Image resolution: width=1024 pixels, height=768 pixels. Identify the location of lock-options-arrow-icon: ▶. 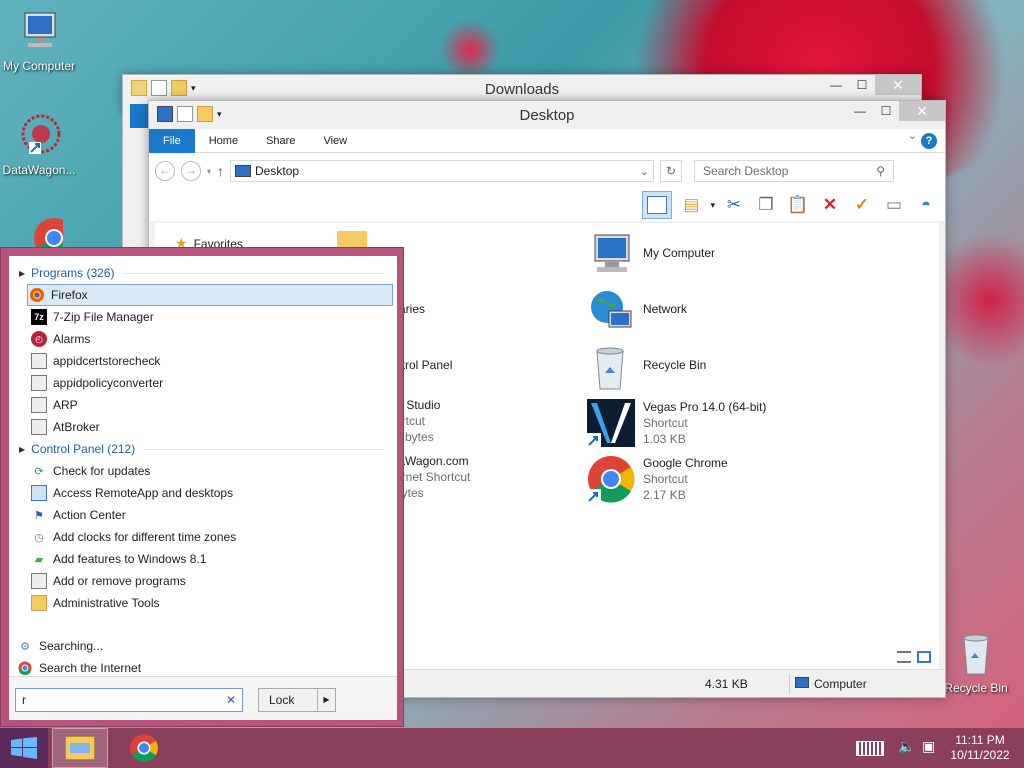
(326, 700).